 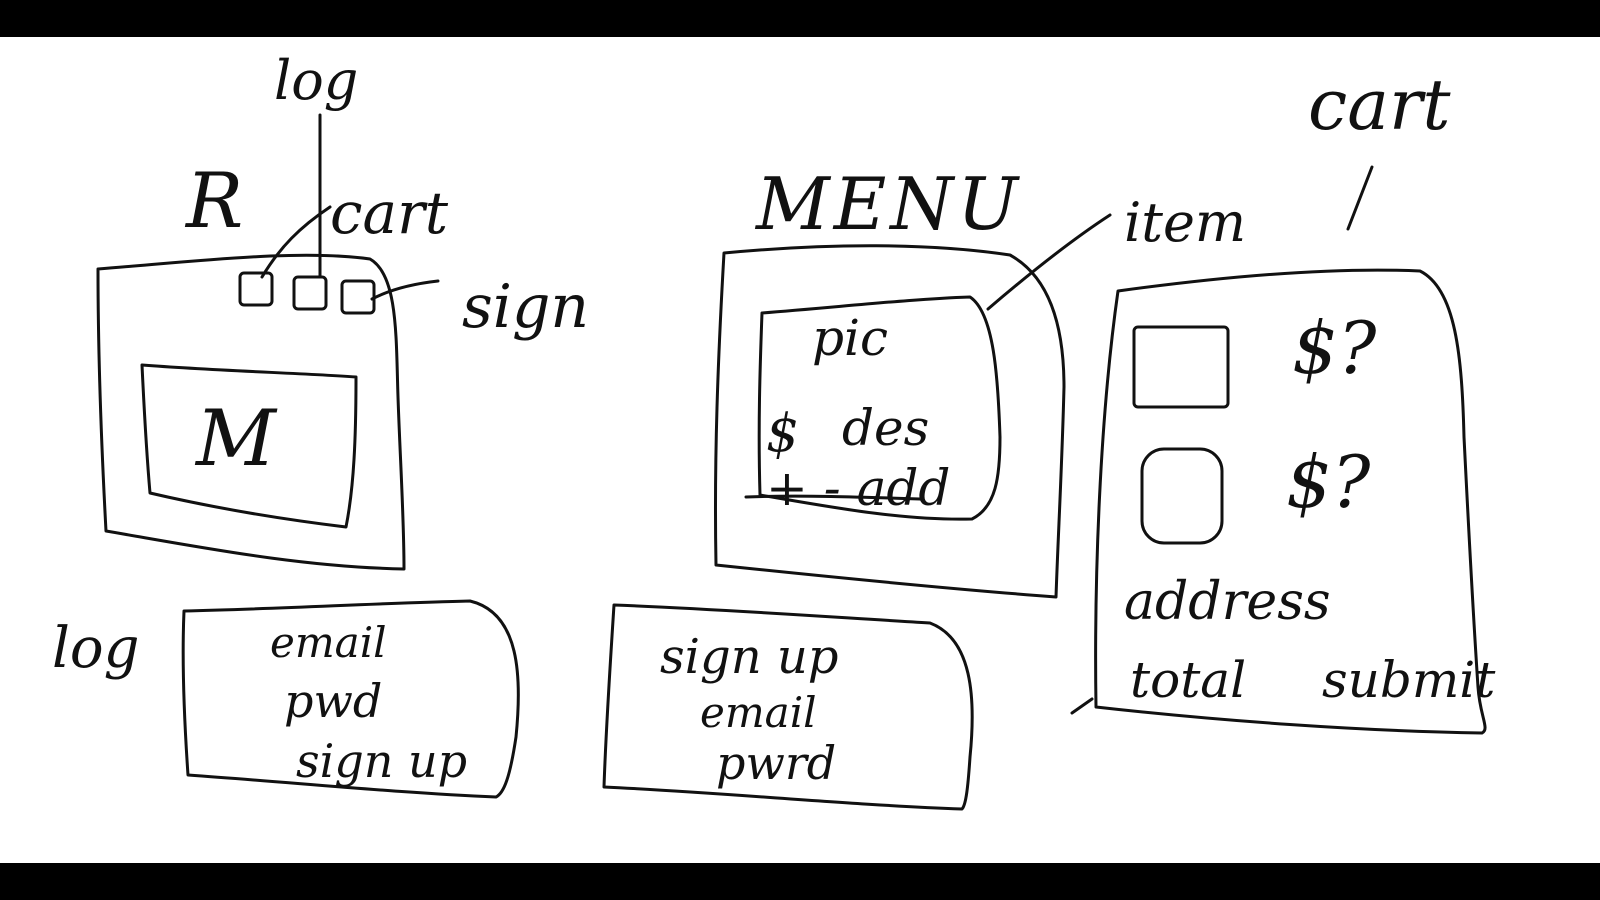 I want to click on total-label: total, so click(x=1188, y=680).